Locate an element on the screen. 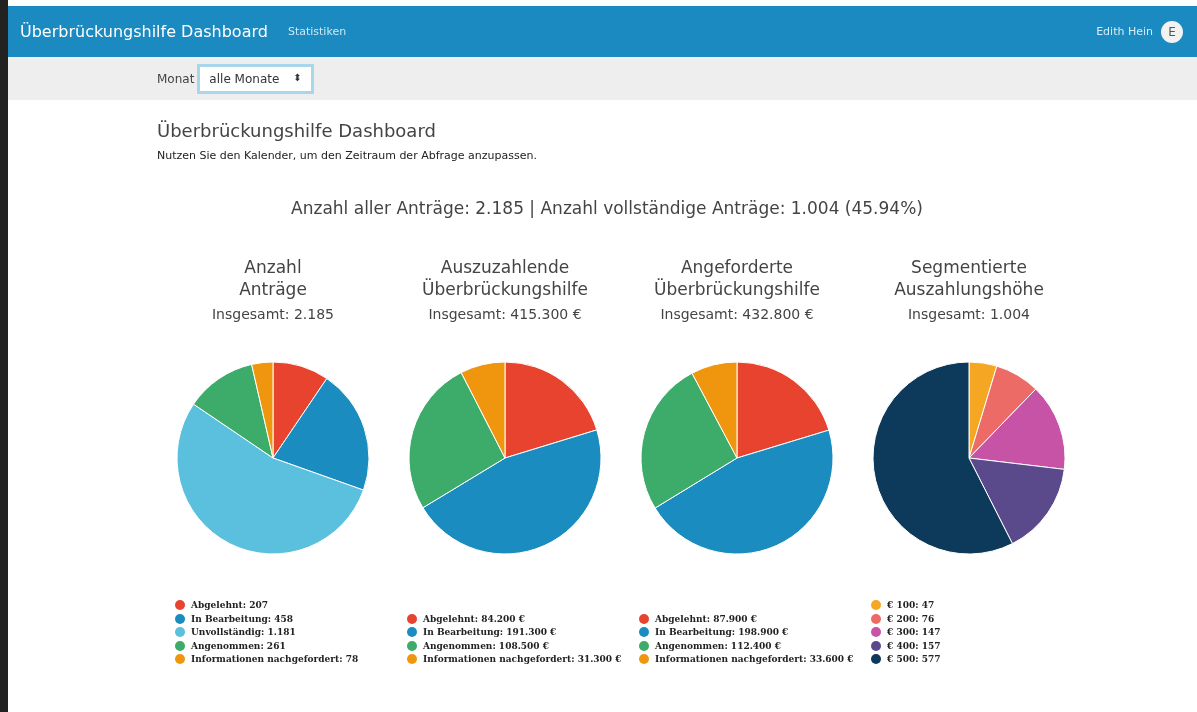  legend-label: Angenommen: 261 is located at coordinates (238, 645).